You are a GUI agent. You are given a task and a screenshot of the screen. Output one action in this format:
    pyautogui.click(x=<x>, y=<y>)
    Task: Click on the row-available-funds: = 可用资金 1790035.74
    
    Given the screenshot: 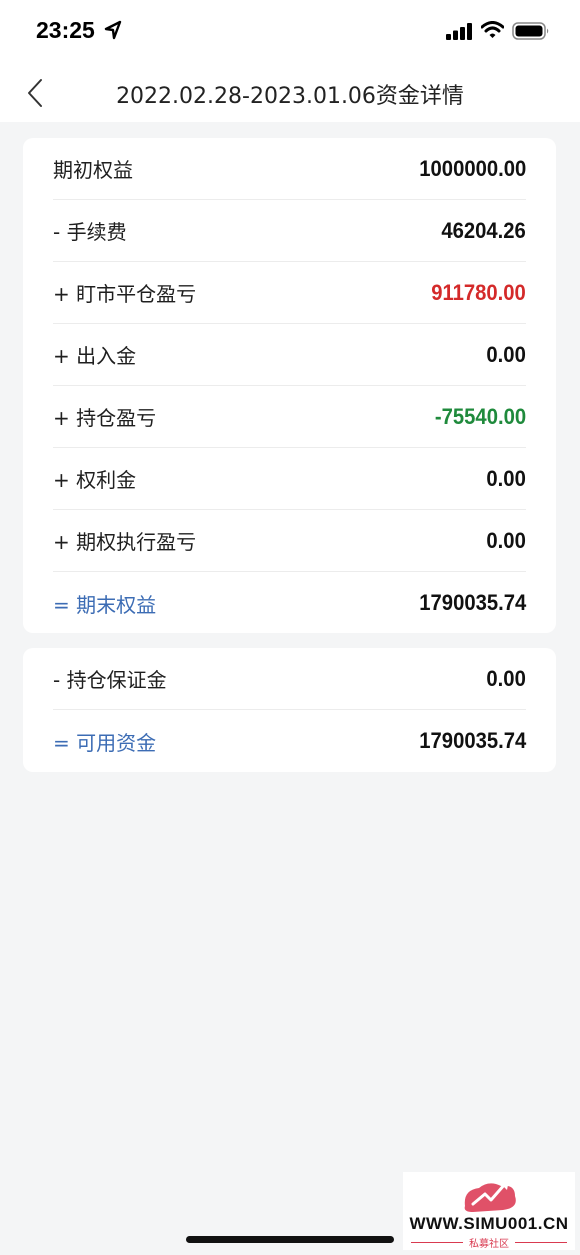 What is the action you would take?
    pyautogui.click(x=289, y=741)
    